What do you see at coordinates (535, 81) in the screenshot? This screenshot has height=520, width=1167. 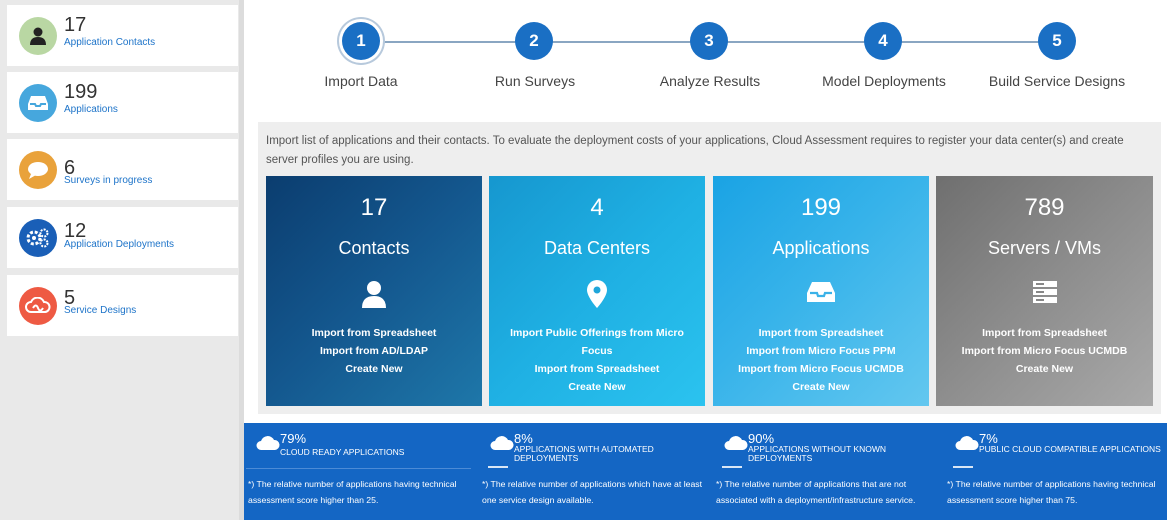 I see `step-2-label: Run Surveys` at bounding box center [535, 81].